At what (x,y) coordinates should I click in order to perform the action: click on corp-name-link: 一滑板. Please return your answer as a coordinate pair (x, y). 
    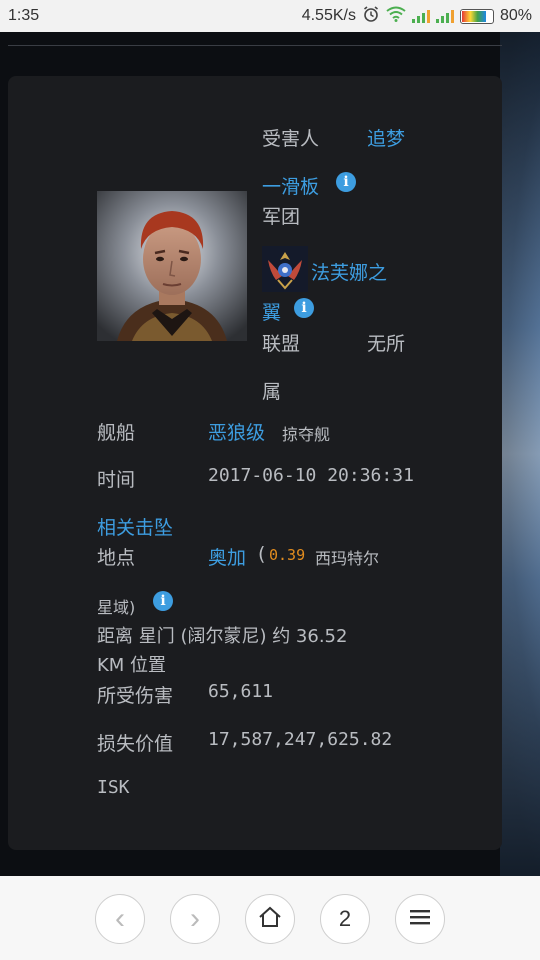
    Looking at the image, I should click on (290, 185).